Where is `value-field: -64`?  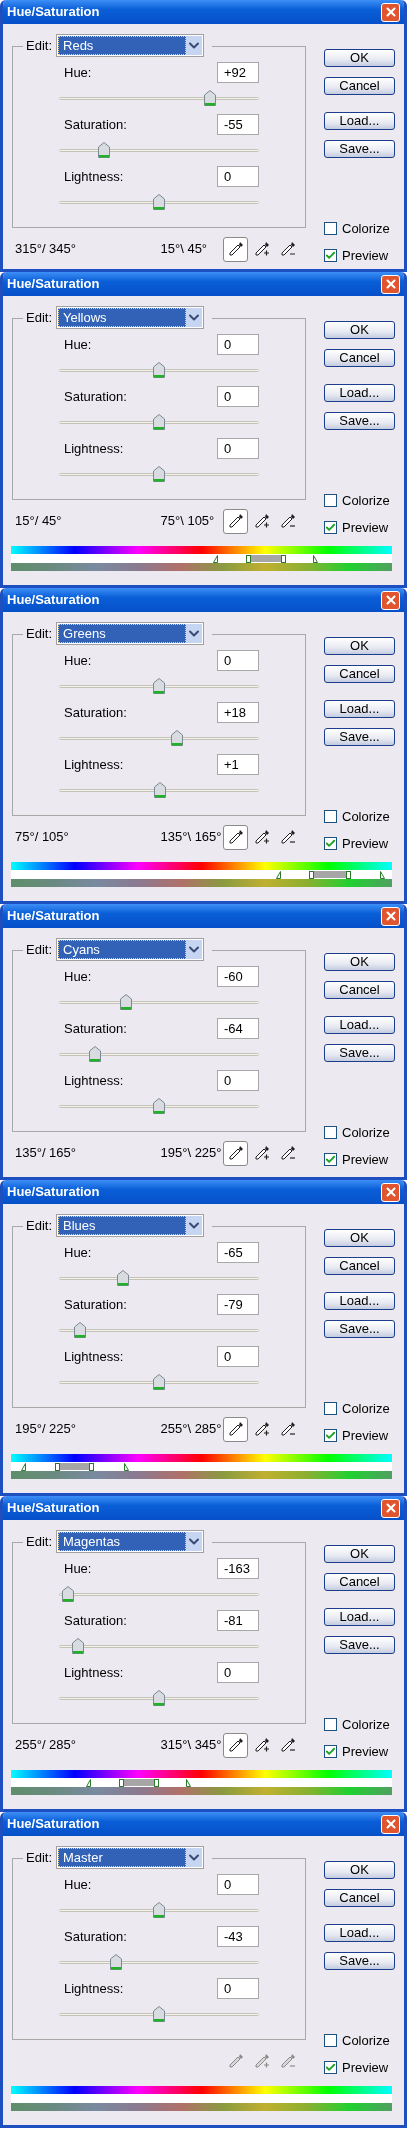 value-field: -64 is located at coordinates (238, 1028).